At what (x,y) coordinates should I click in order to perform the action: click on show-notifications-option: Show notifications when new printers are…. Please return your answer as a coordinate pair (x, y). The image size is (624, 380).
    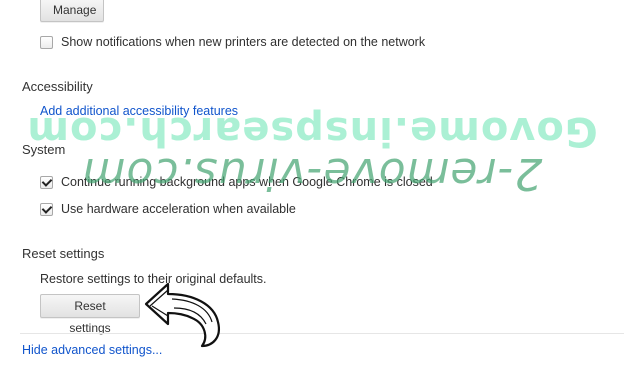
    Looking at the image, I should click on (232, 42).